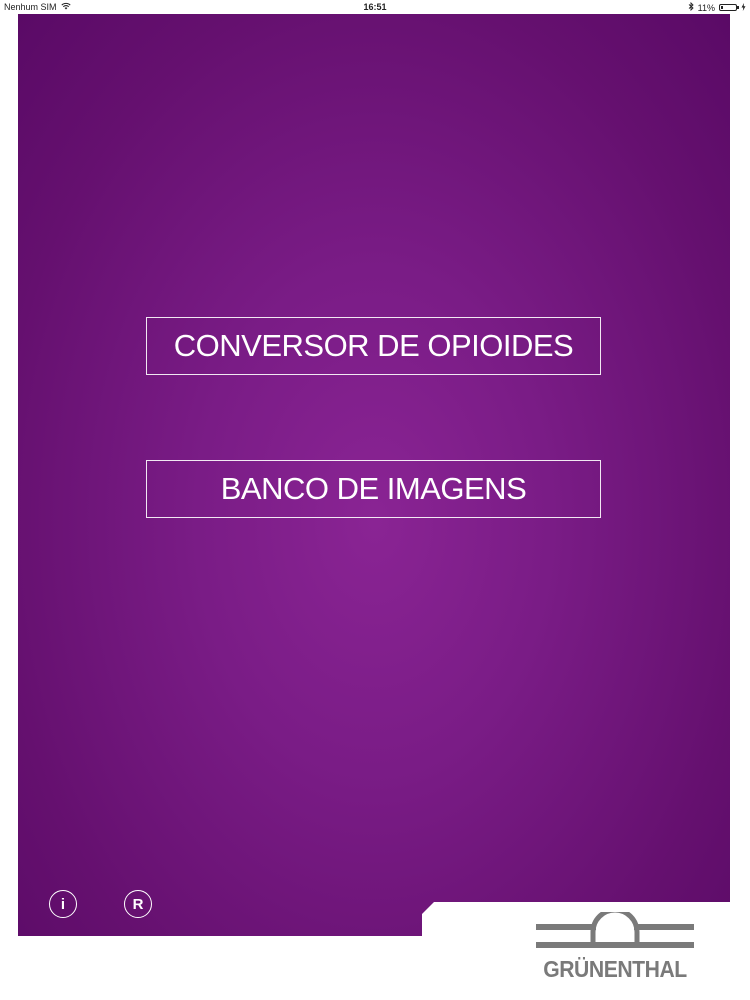  Describe the element at coordinates (615, 969) in the screenshot. I see `logo-text: GRÜNENTHAL` at that location.